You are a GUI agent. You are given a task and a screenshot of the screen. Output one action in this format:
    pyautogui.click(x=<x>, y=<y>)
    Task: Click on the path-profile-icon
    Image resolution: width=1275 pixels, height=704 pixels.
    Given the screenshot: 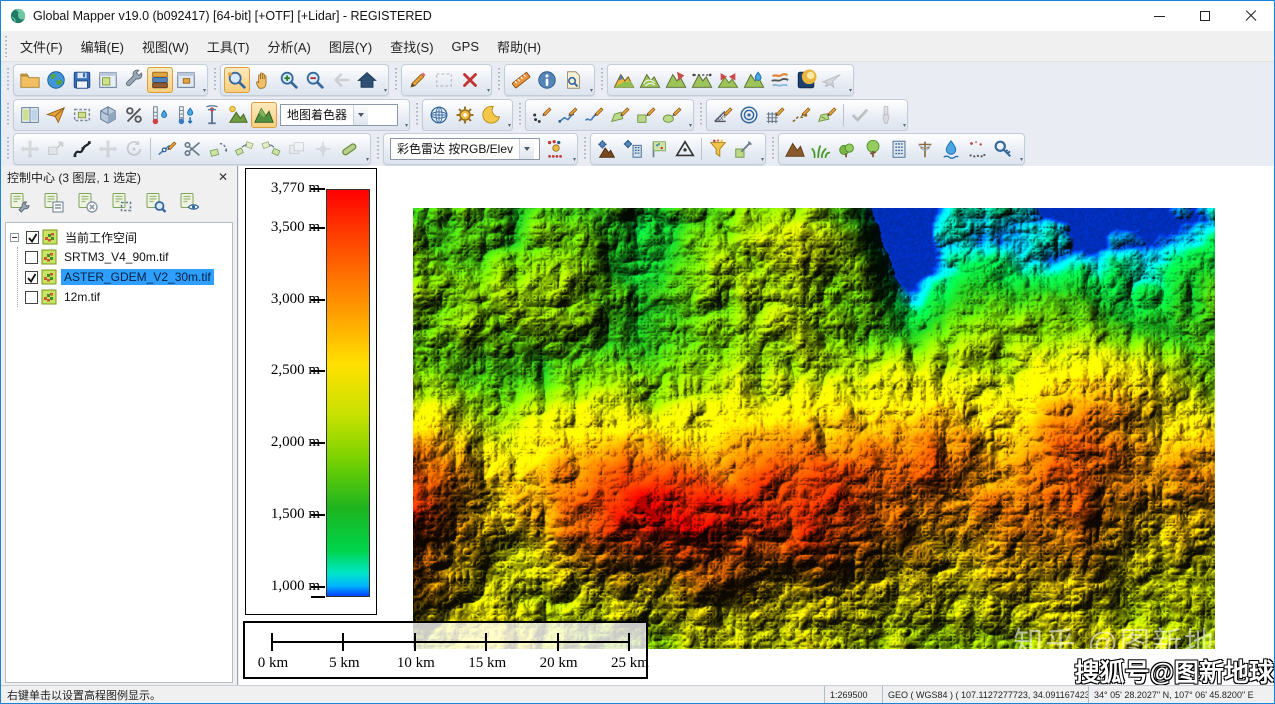 What is the action you would take?
    pyautogui.click(x=702, y=80)
    